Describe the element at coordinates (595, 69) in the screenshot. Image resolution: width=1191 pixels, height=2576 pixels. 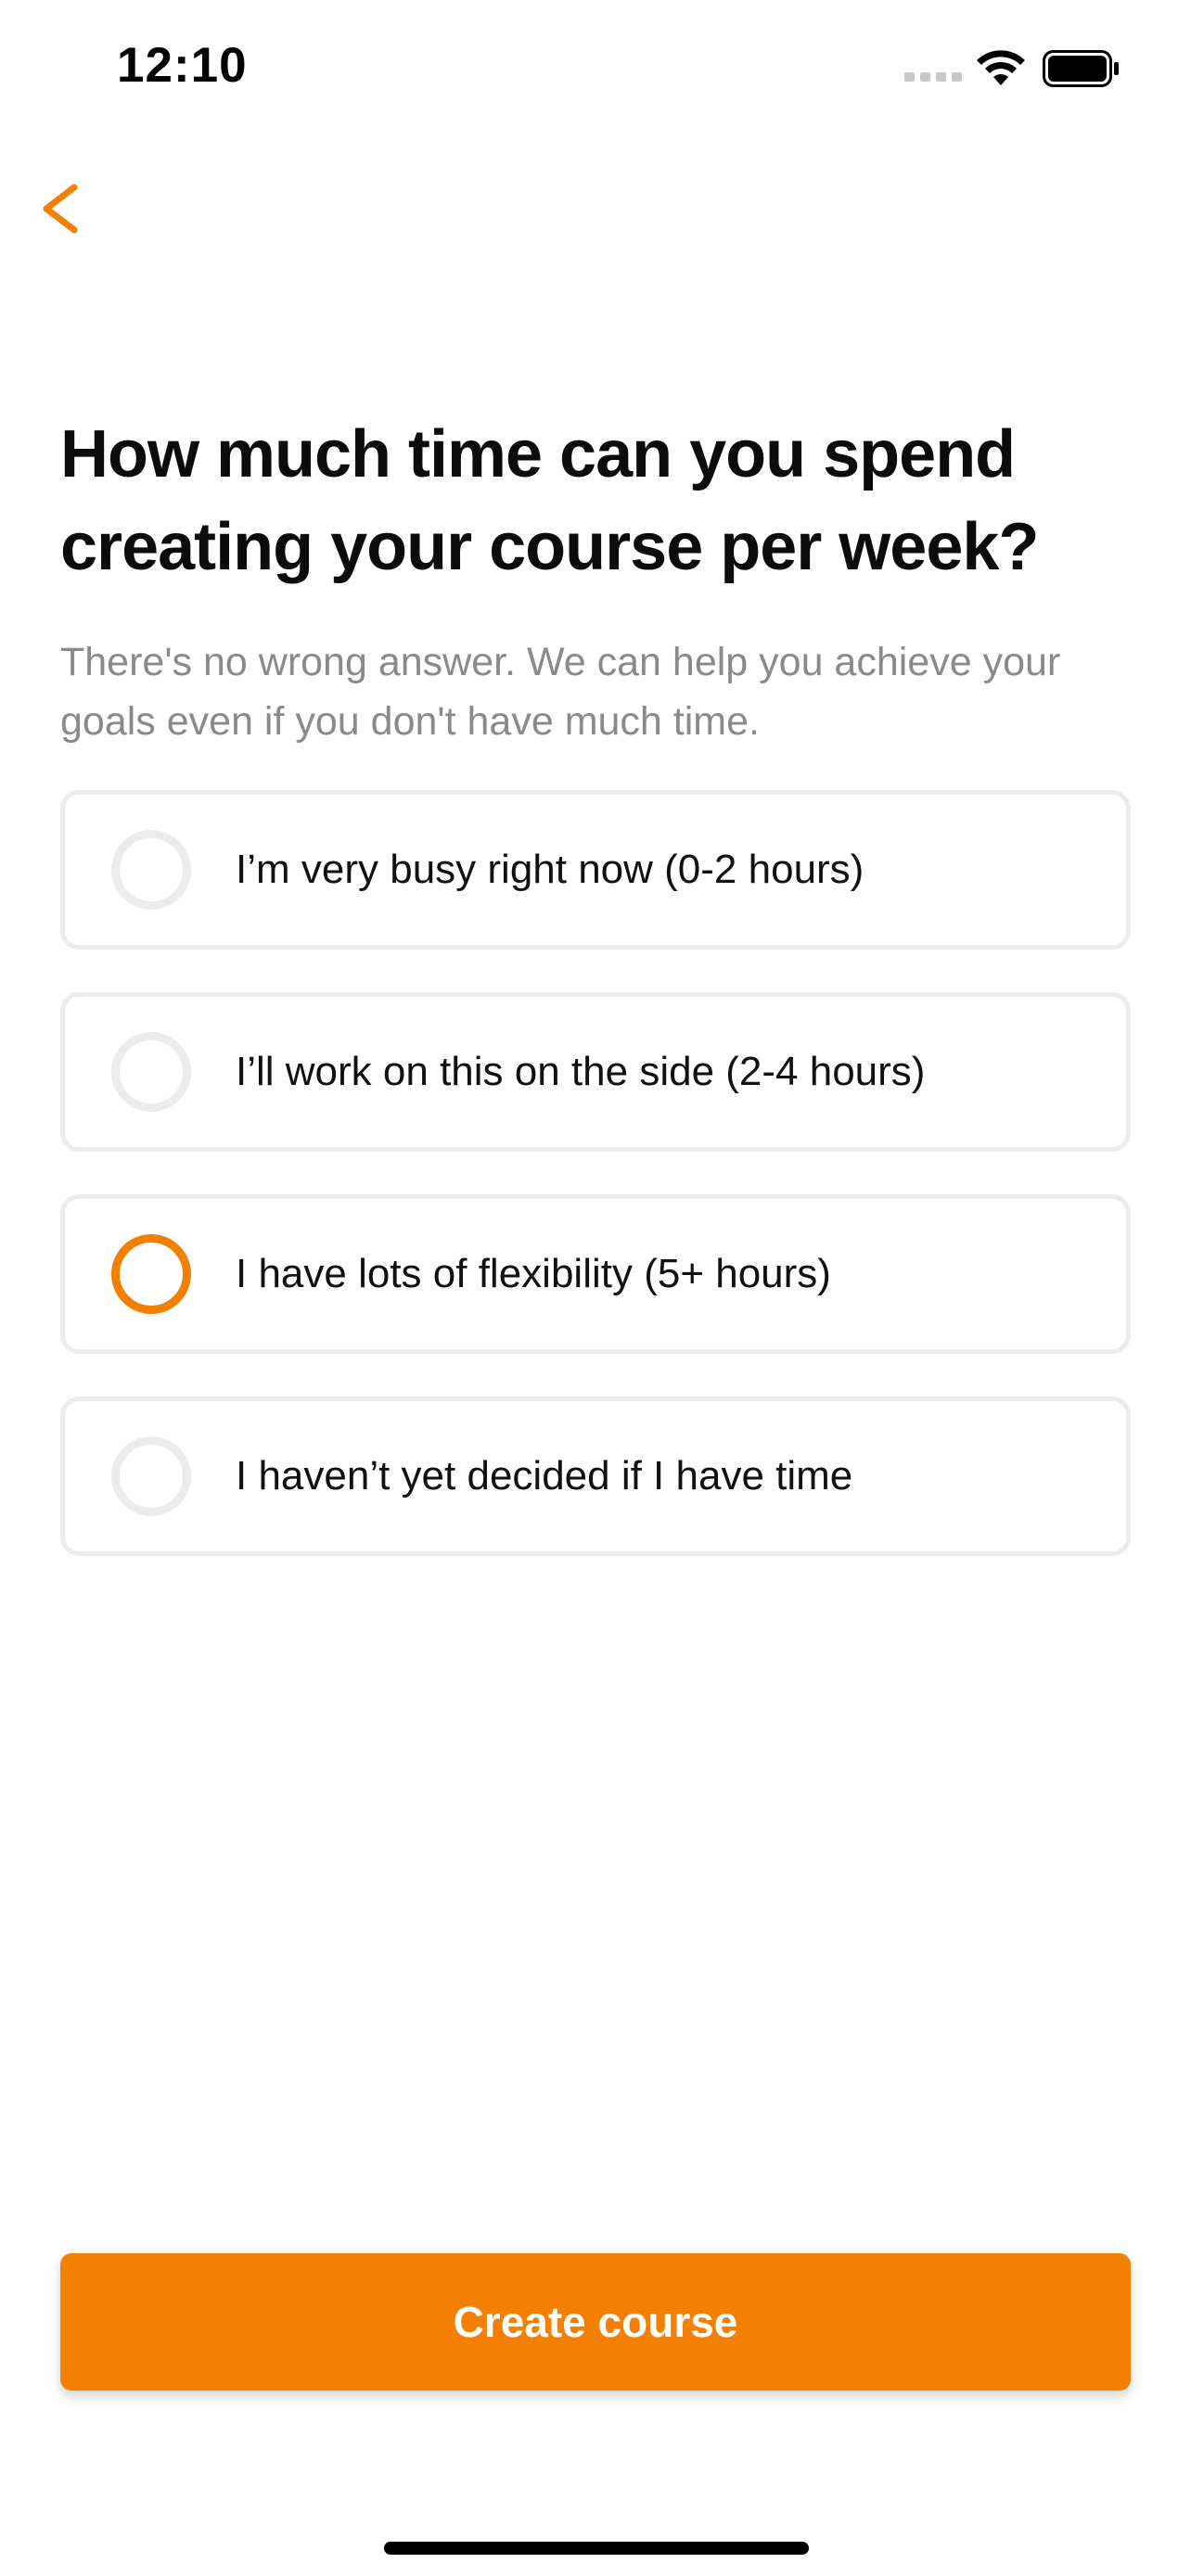
I see `status-bar: 12:10` at that location.